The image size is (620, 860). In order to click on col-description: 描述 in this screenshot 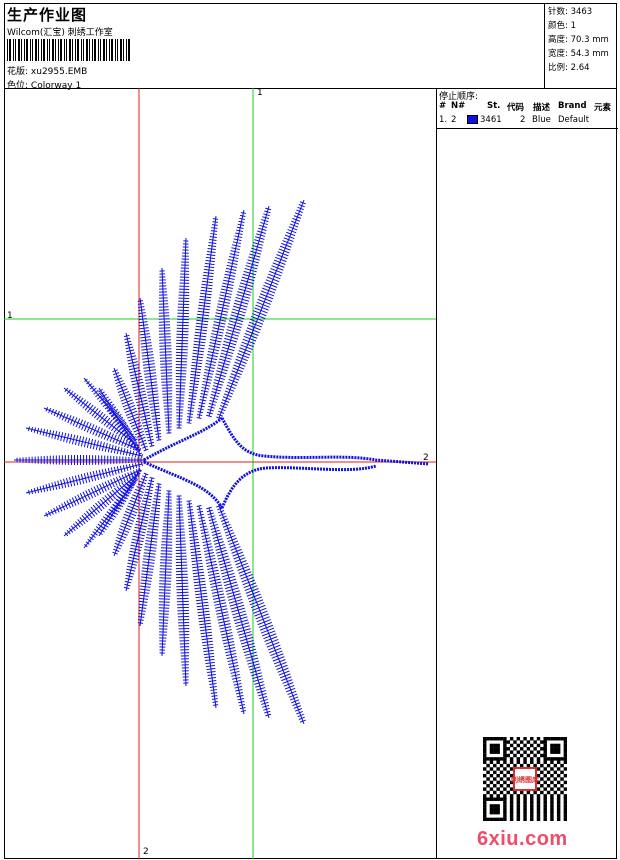, I will do `click(542, 108)`.